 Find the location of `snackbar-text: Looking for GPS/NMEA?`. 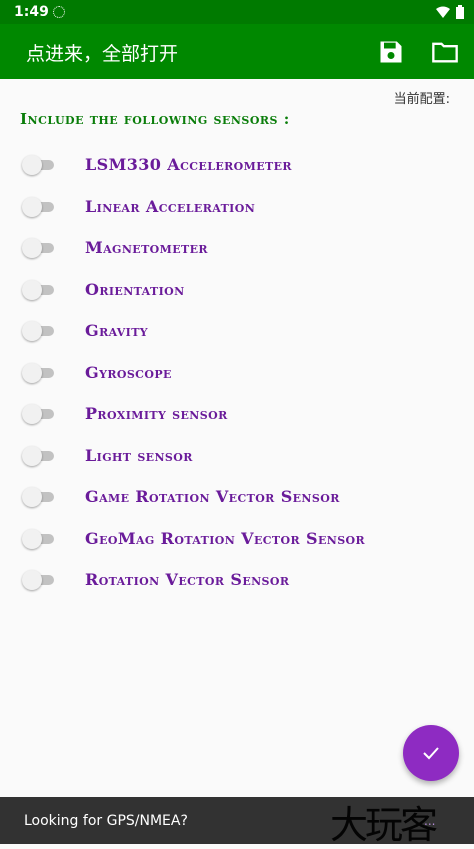

snackbar-text: Looking for GPS/NMEA? is located at coordinates (106, 821).